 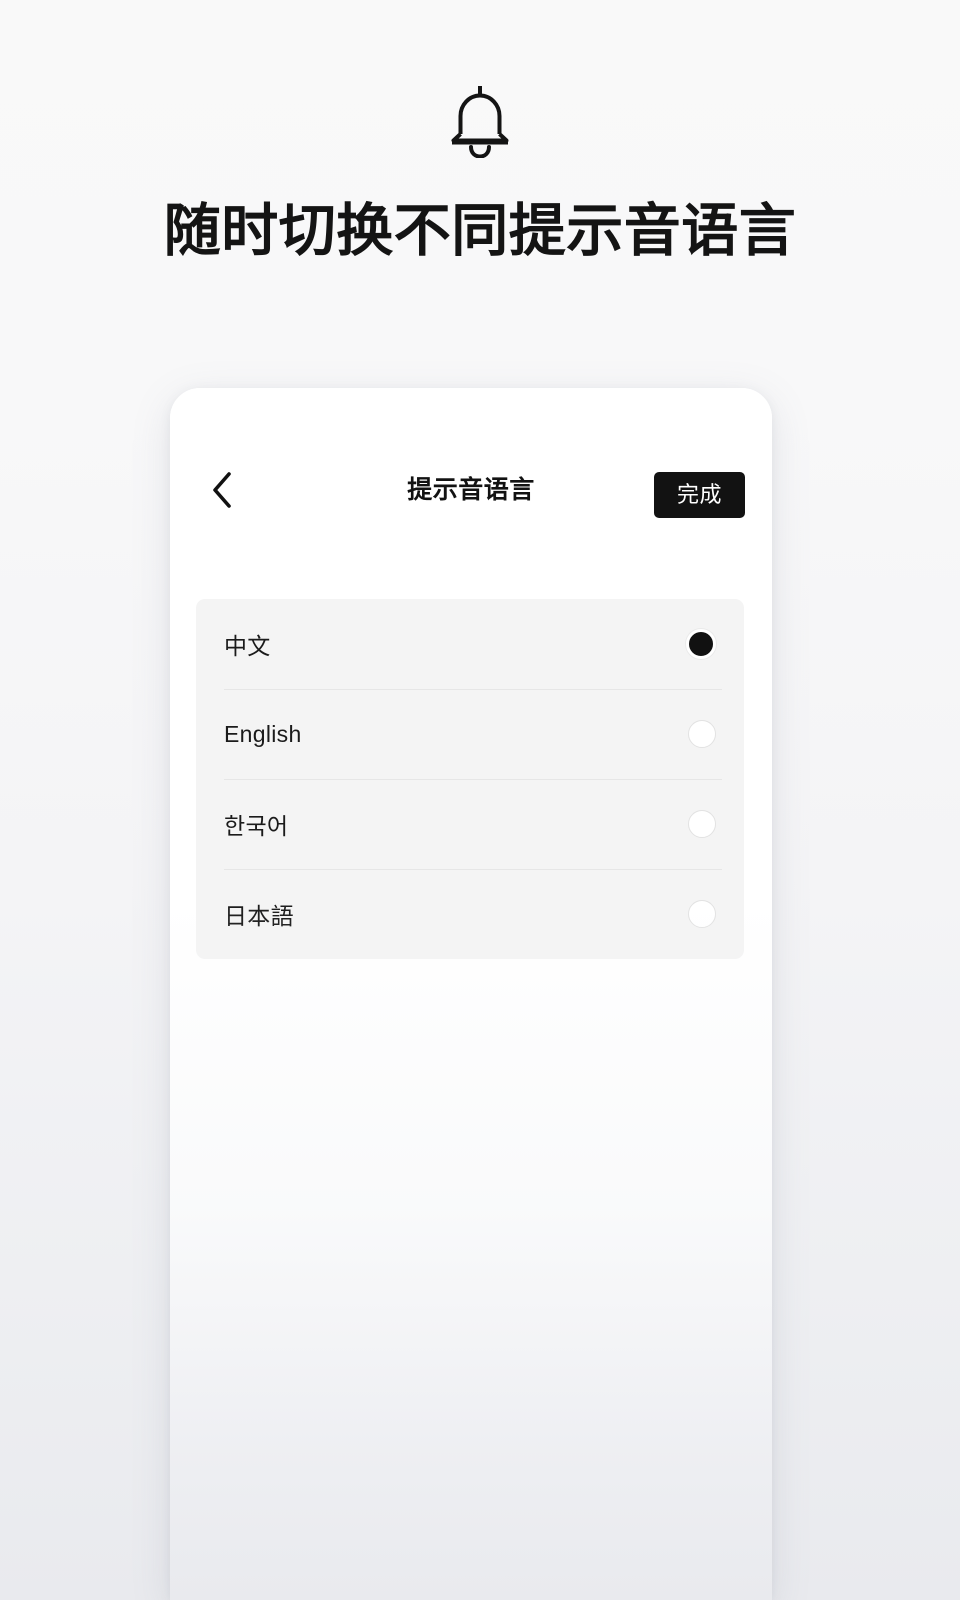 What do you see at coordinates (256, 826) in the screenshot?
I see `list-item-label: 한국어` at bounding box center [256, 826].